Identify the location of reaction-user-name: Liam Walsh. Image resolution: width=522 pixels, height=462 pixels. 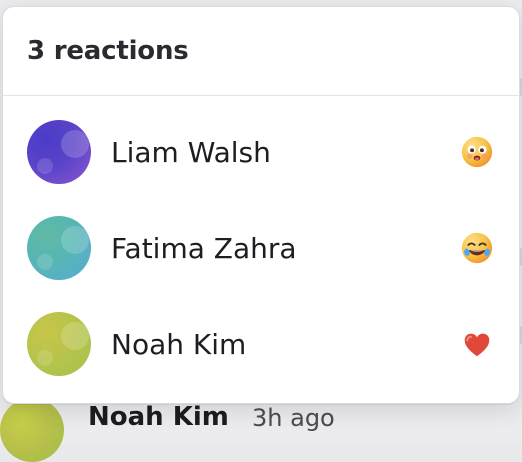
(191, 152).